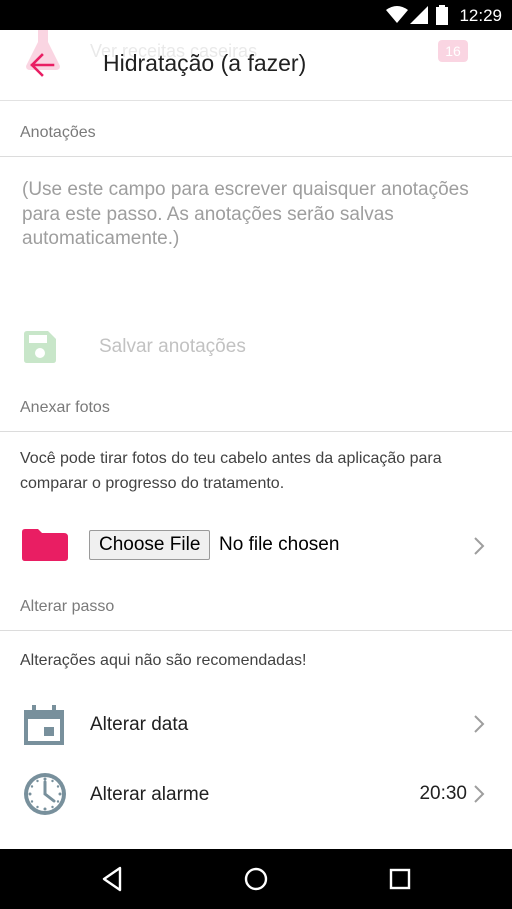 The height and width of the screenshot is (909, 512). Describe the element at coordinates (112, 879) in the screenshot. I see `nav-back-button` at that location.